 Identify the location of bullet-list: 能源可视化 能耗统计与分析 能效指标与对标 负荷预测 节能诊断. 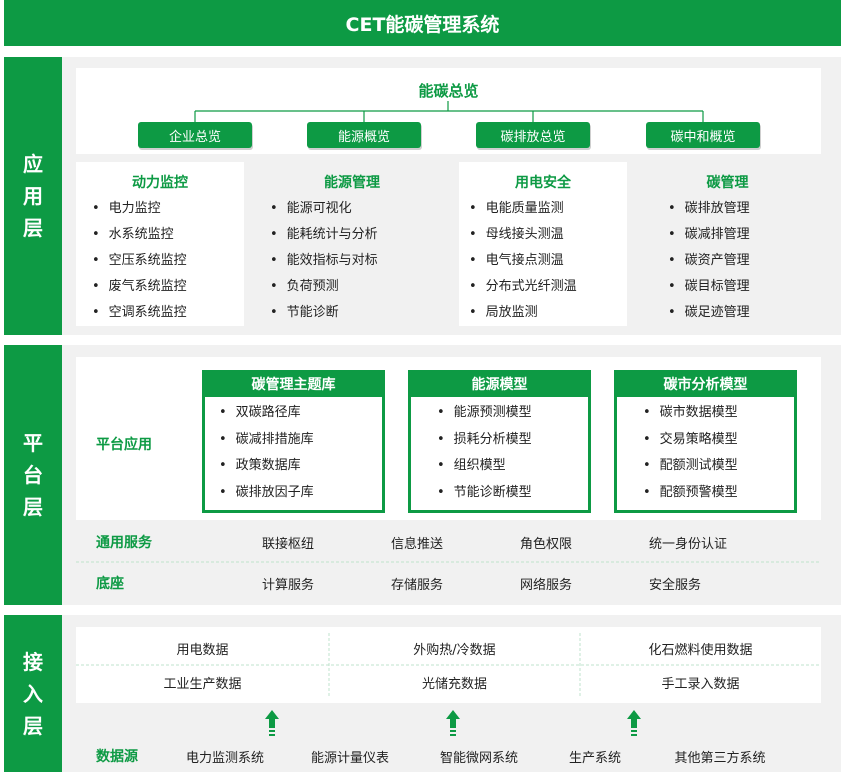
(361, 261).